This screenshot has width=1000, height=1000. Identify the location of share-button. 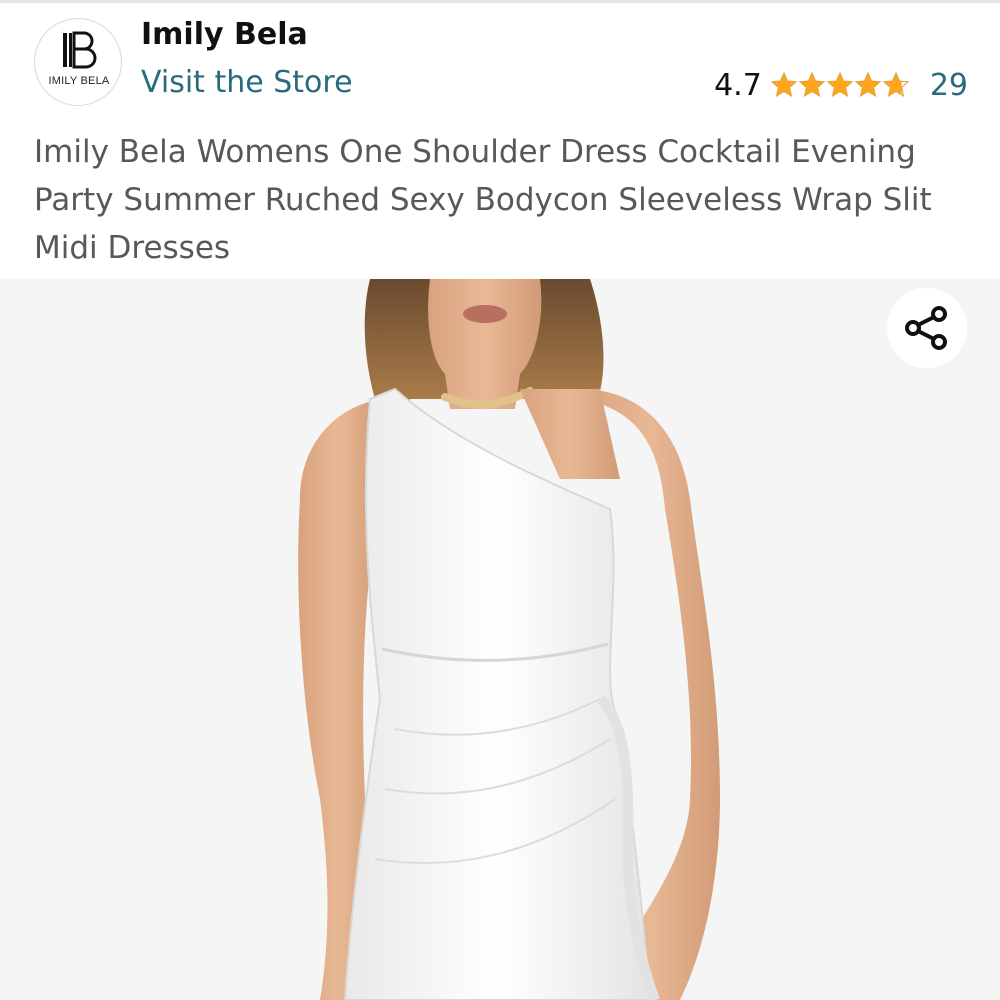
(927, 328).